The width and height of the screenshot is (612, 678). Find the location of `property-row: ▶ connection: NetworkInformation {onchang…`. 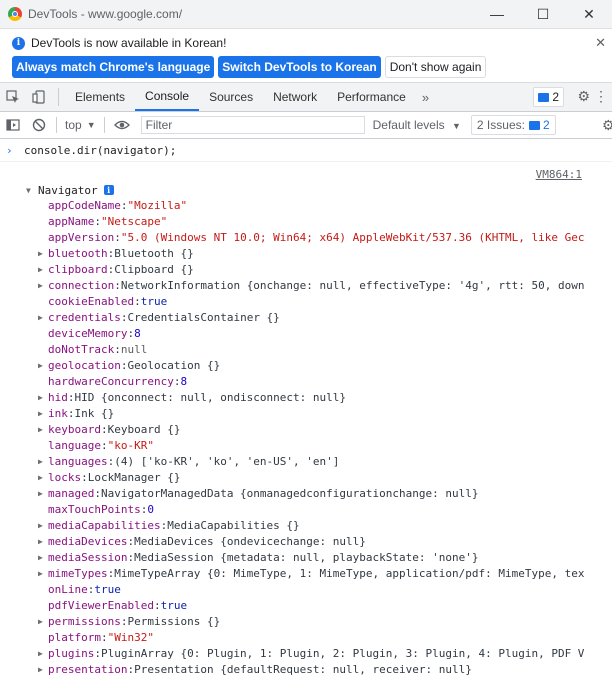

property-row: ▶ connection: NetworkInformation {onchang… is located at coordinates (325, 286).